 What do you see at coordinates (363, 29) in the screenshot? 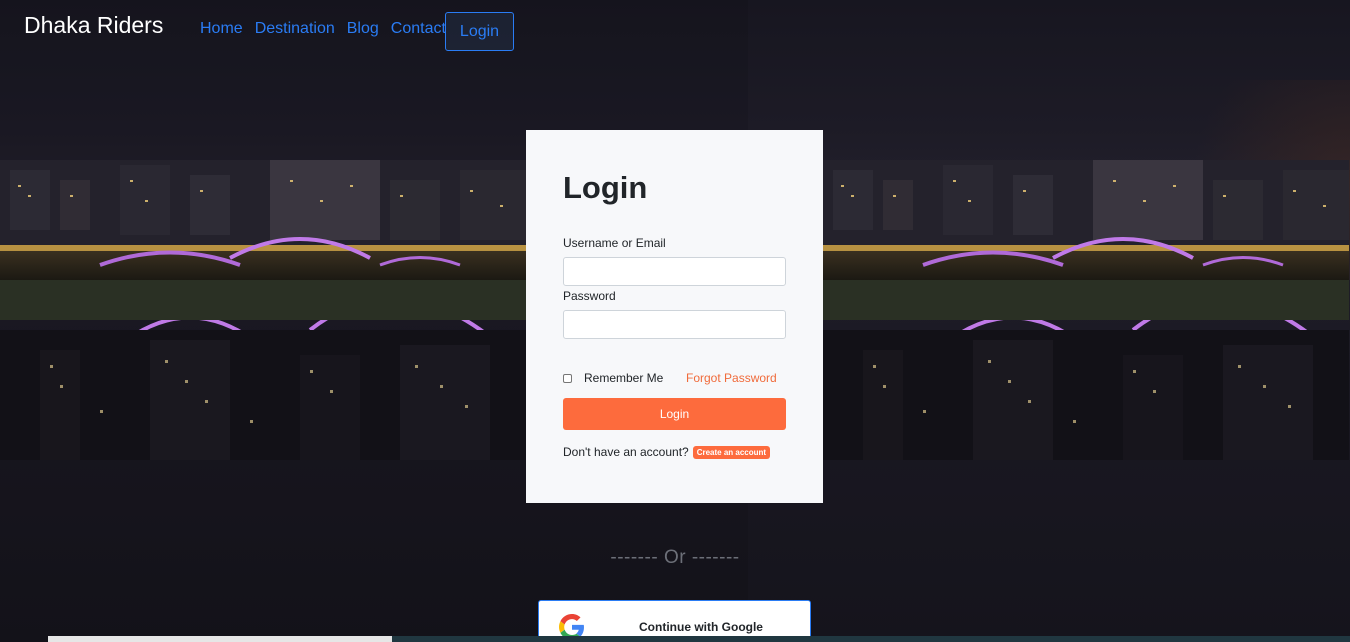
I see `nav-link-blog: Blog` at bounding box center [363, 29].